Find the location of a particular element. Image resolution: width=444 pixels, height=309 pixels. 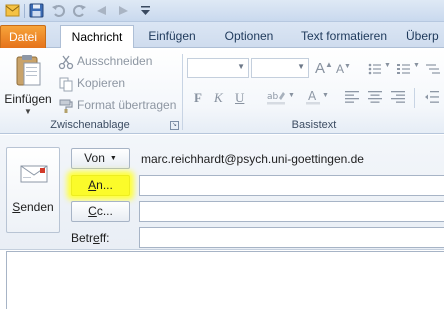

send-label-post: enden is located at coordinates (37, 207).